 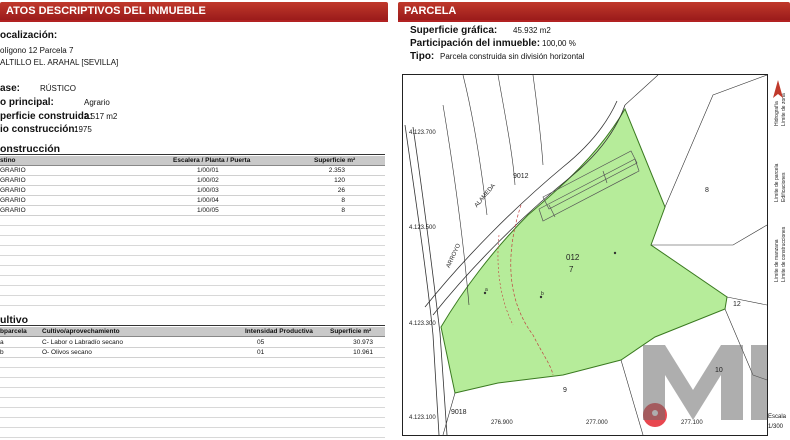 What do you see at coordinates (192, 191) in the screenshot?
I see `table-row: GRARIO 1/00/03 26` at bounding box center [192, 191].